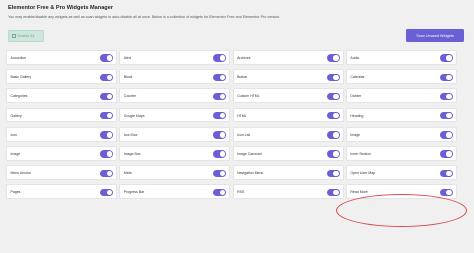  What do you see at coordinates (61, 76) in the screenshot?
I see `widget-card: Basic Gallery` at bounding box center [61, 76].